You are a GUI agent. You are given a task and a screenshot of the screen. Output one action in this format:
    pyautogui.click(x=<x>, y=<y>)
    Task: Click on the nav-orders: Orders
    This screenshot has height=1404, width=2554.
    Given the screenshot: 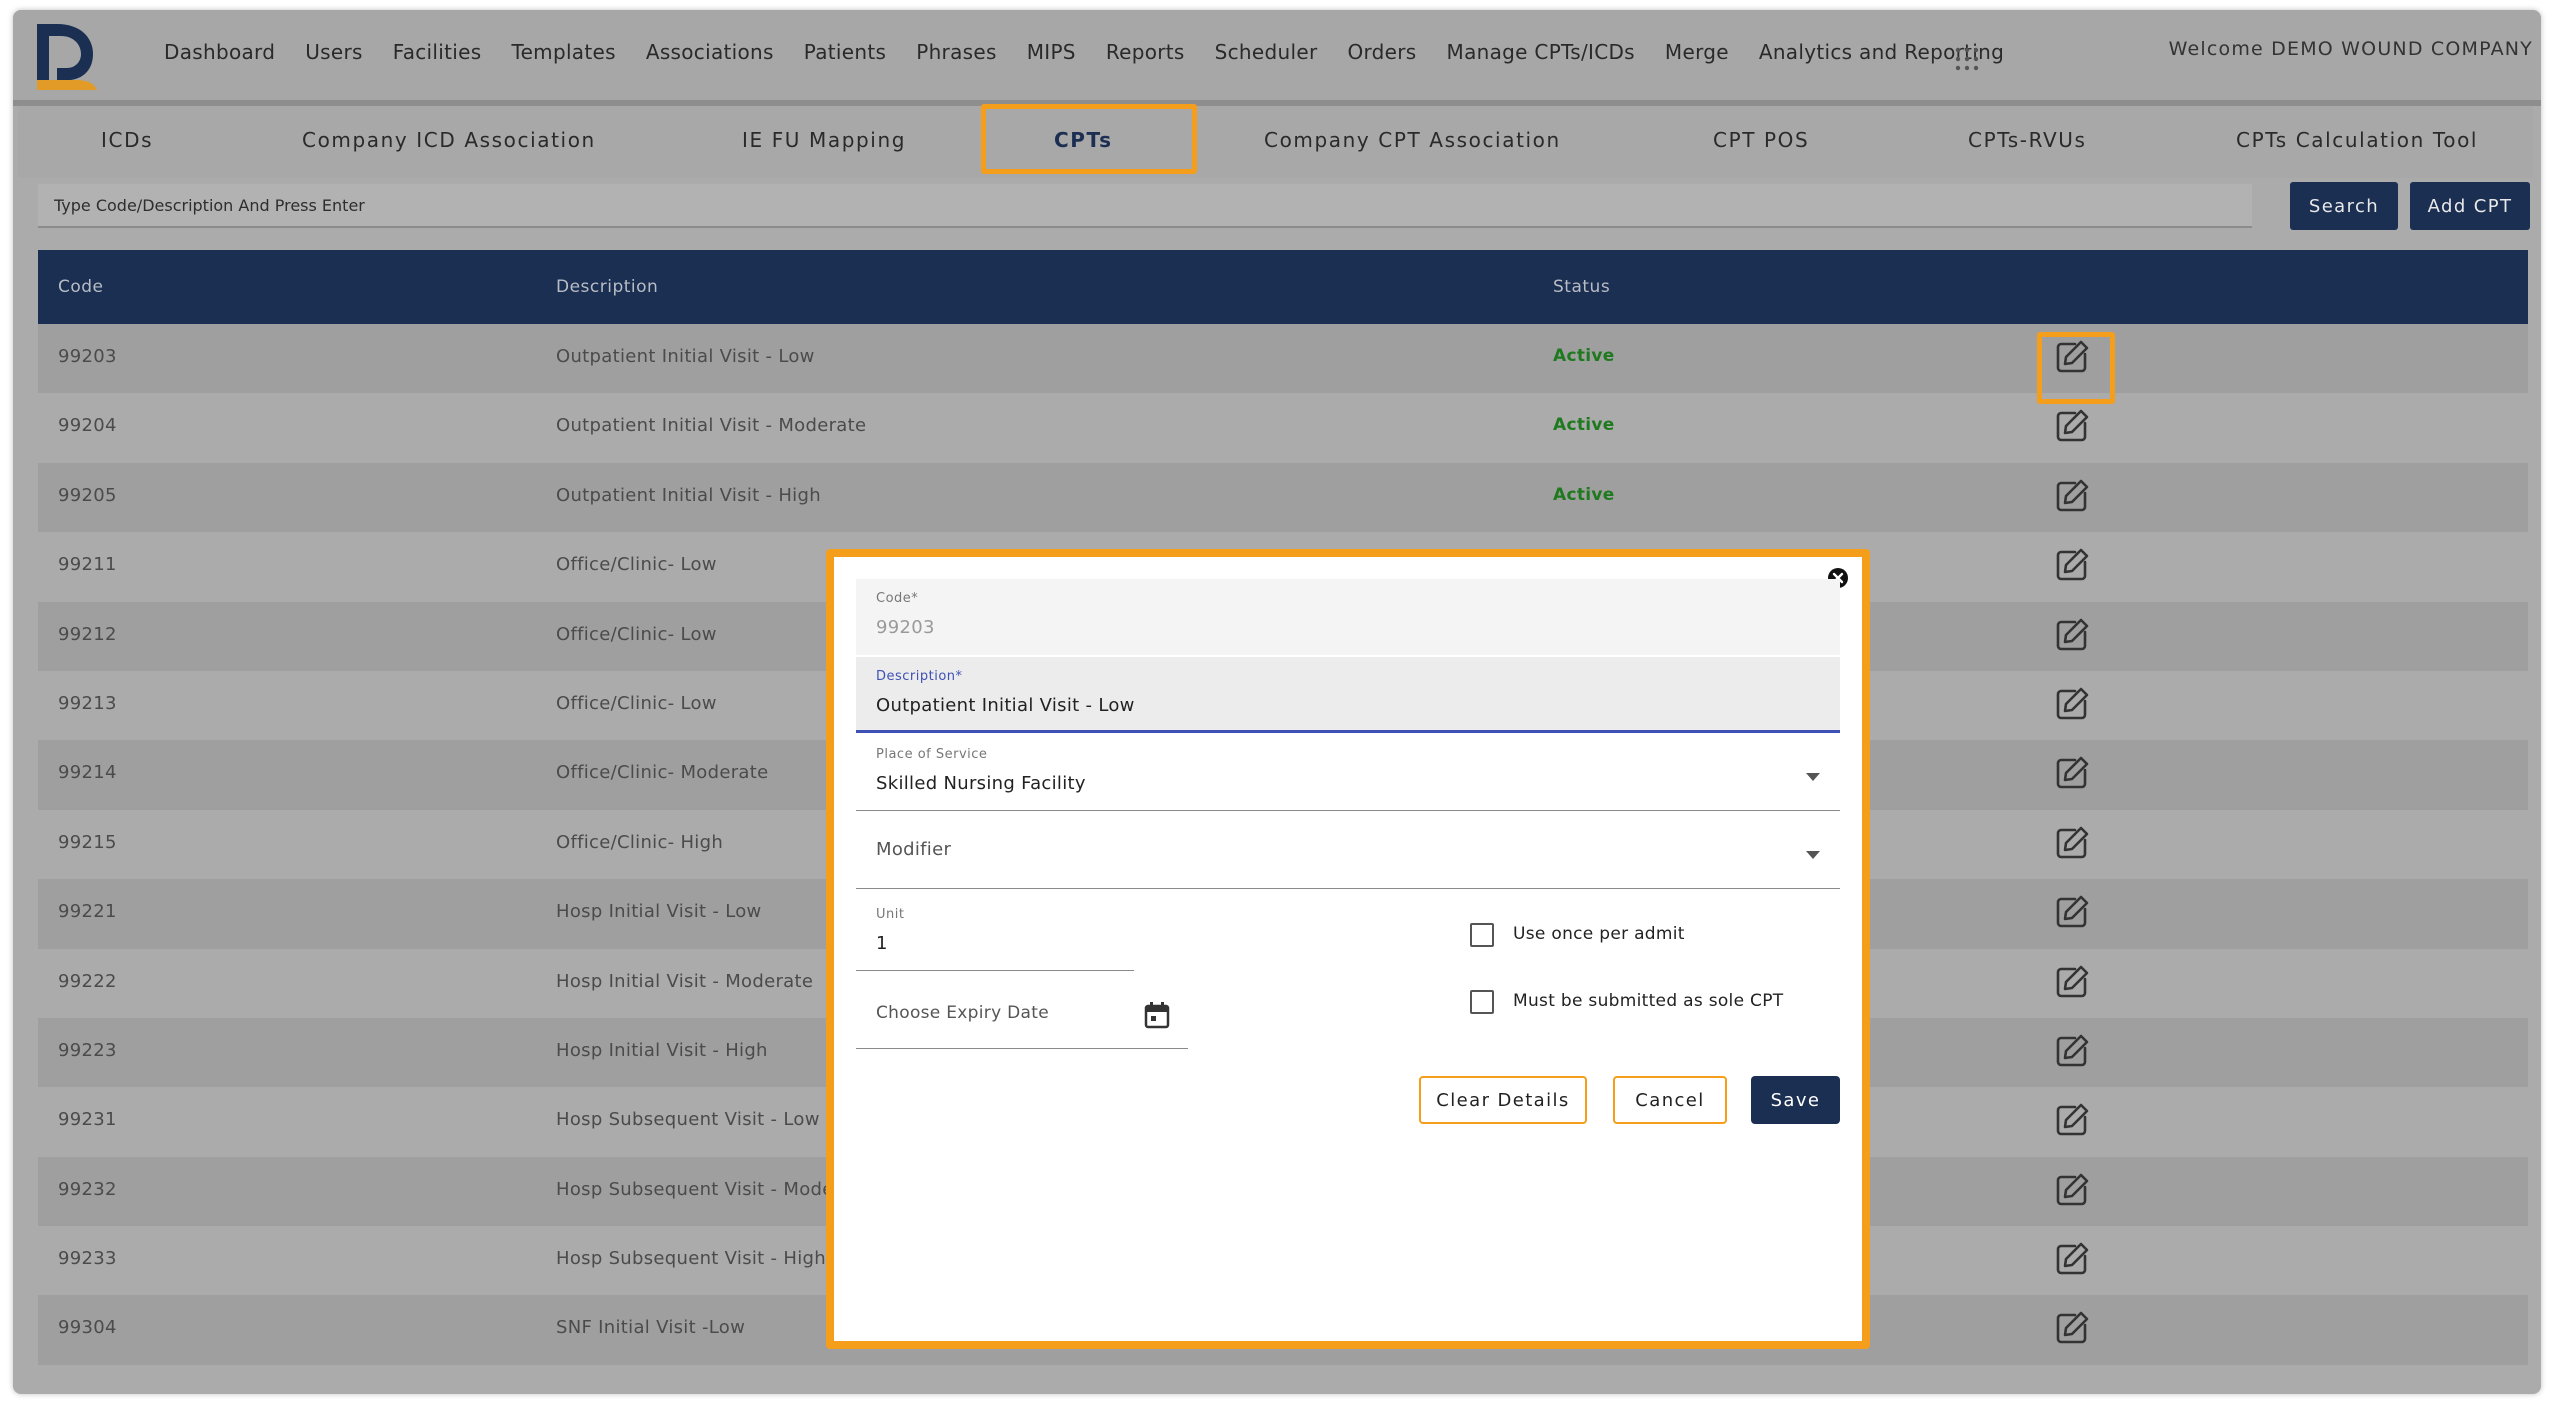 What is the action you would take?
    pyautogui.click(x=1381, y=52)
    